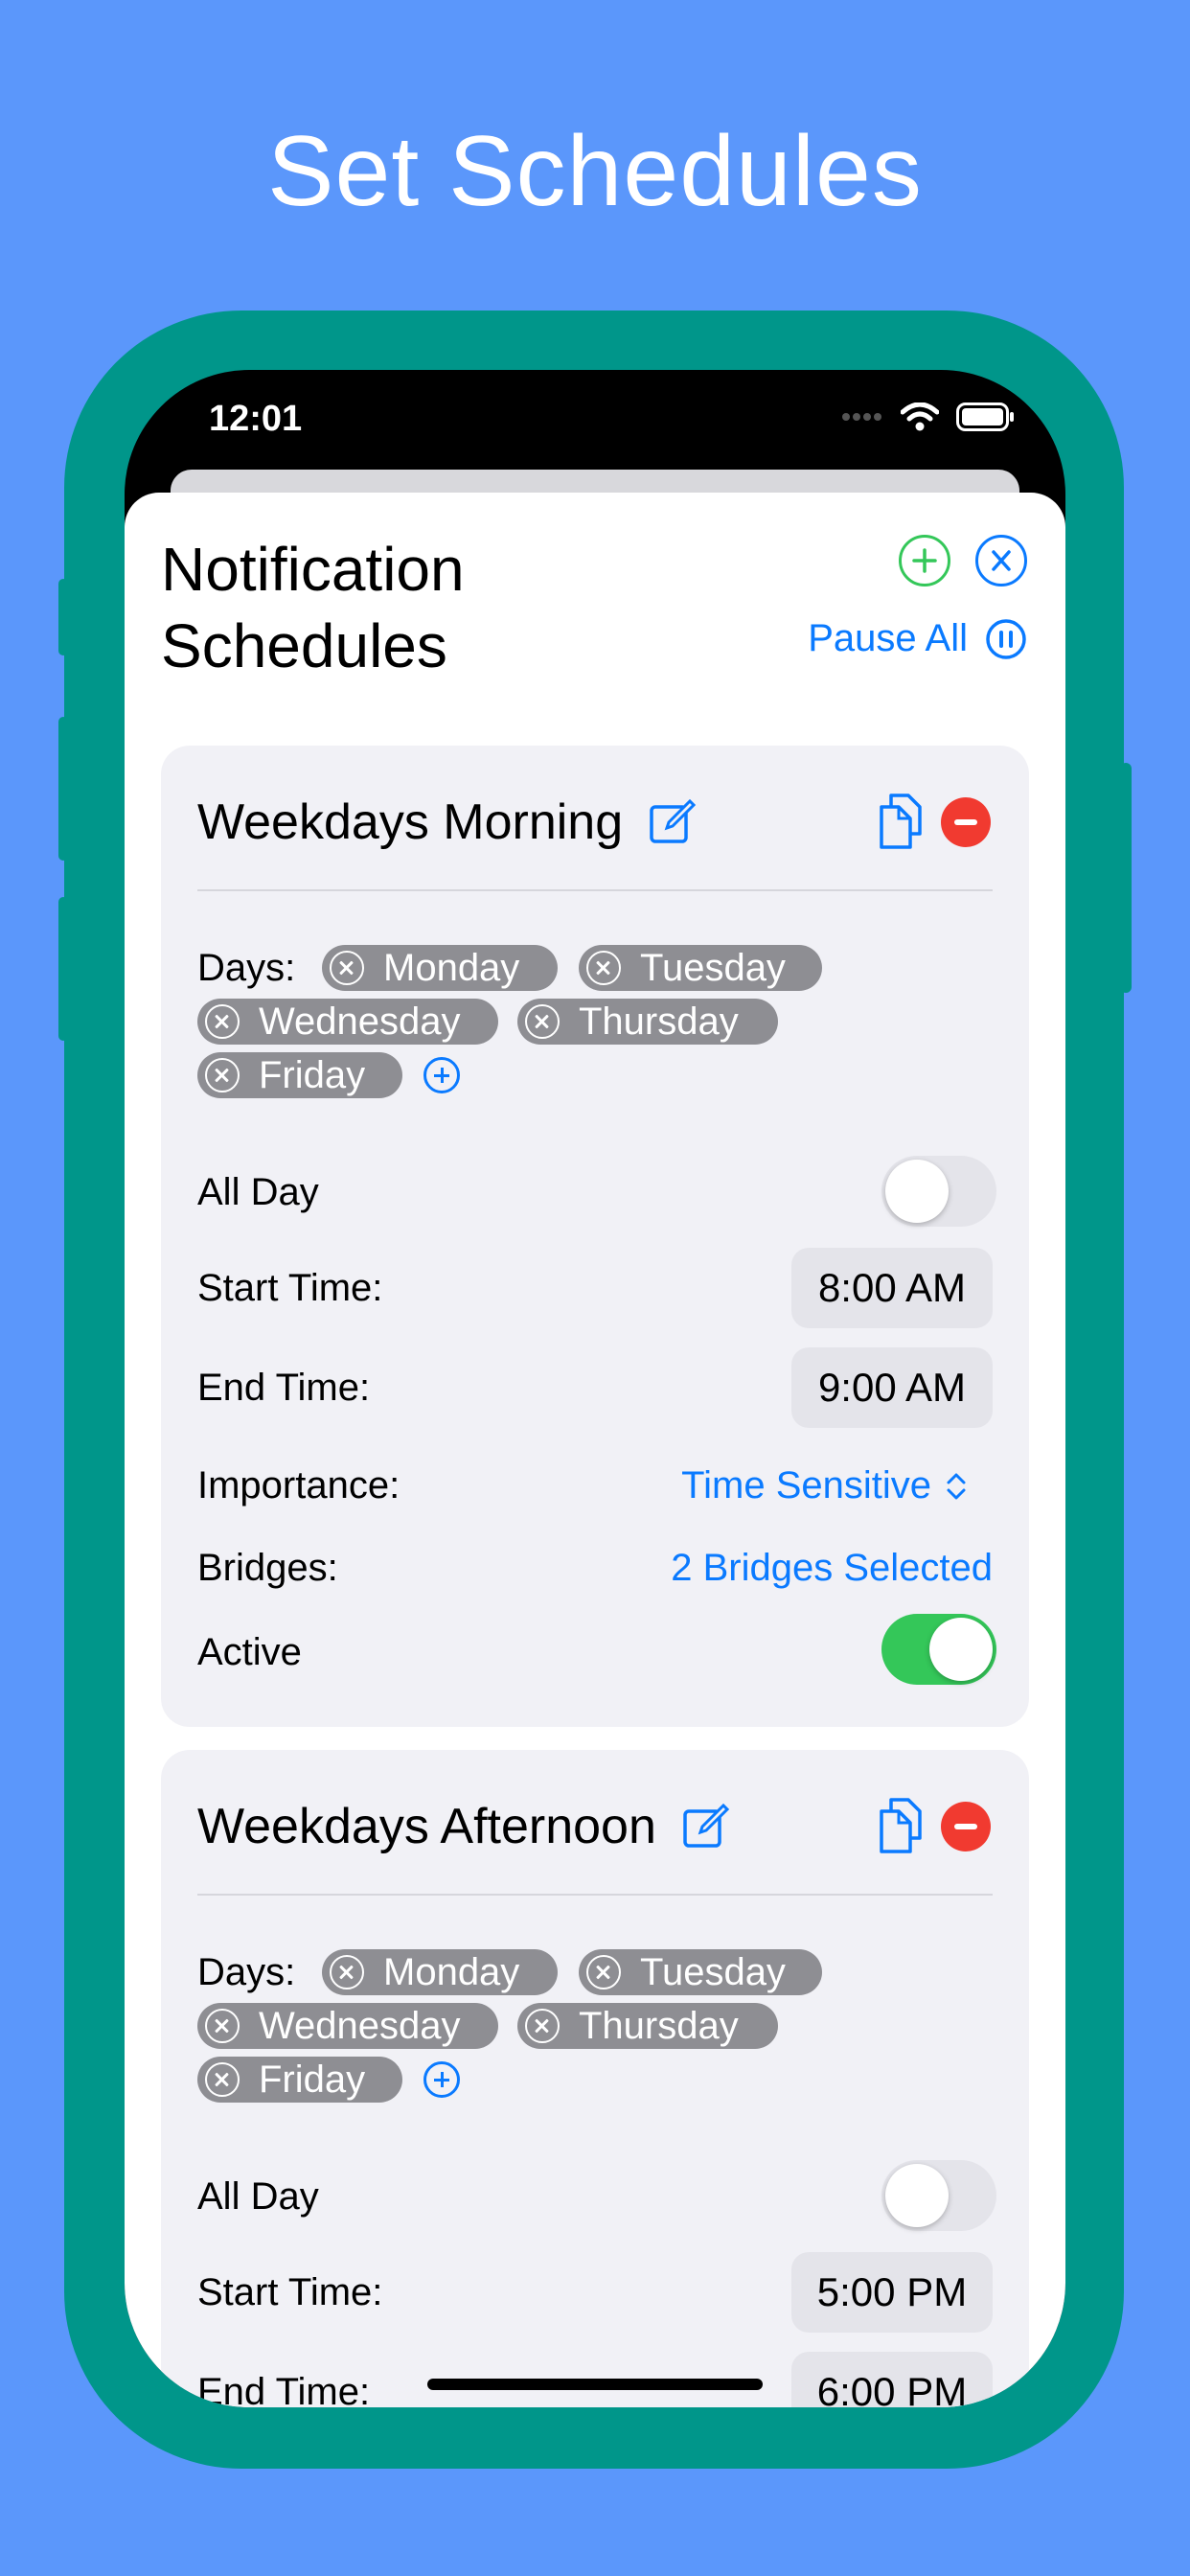 This screenshot has width=1190, height=2576. I want to click on active-label: Active, so click(250, 1652).